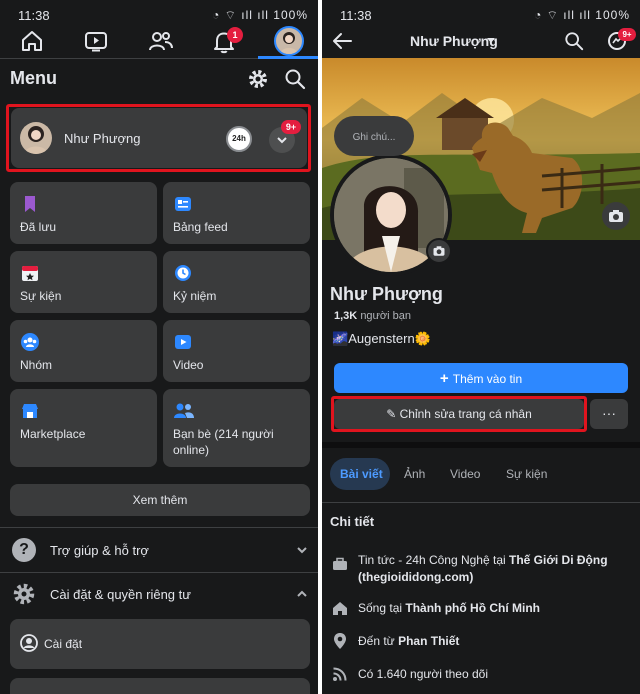  Describe the element at coordinates (340, 641) in the screenshot. I see `location-pin-icon` at that location.